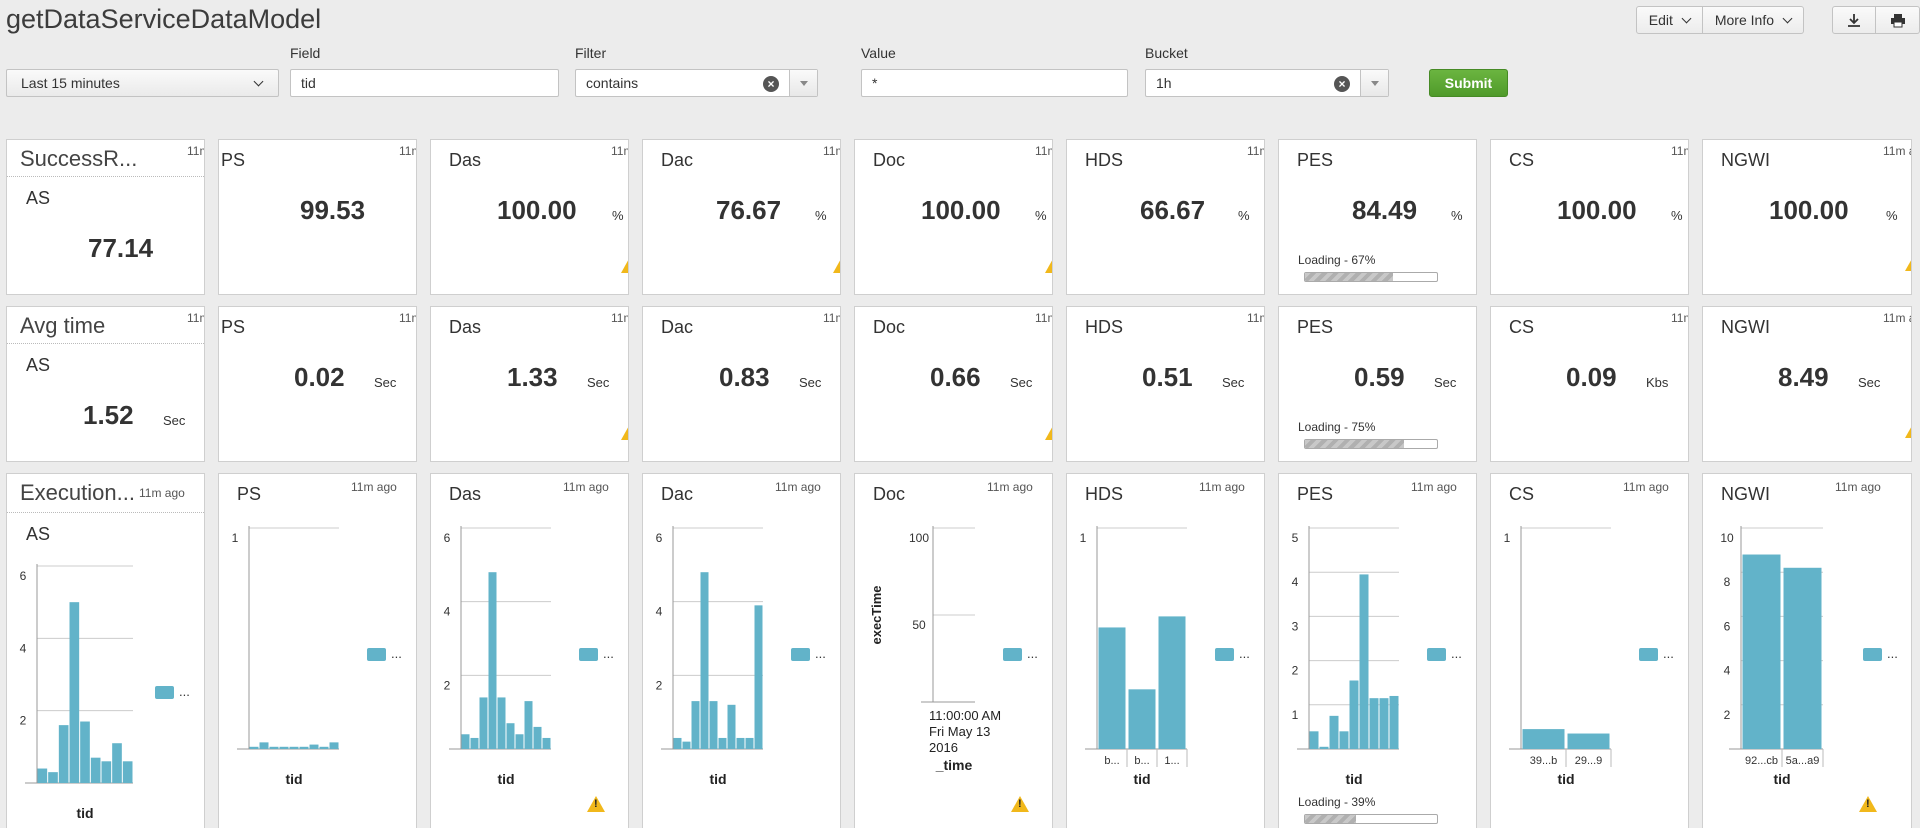 This screenshot has height=828, width=1920. I want to click on edit-button: Edit, so click(1669, 20).